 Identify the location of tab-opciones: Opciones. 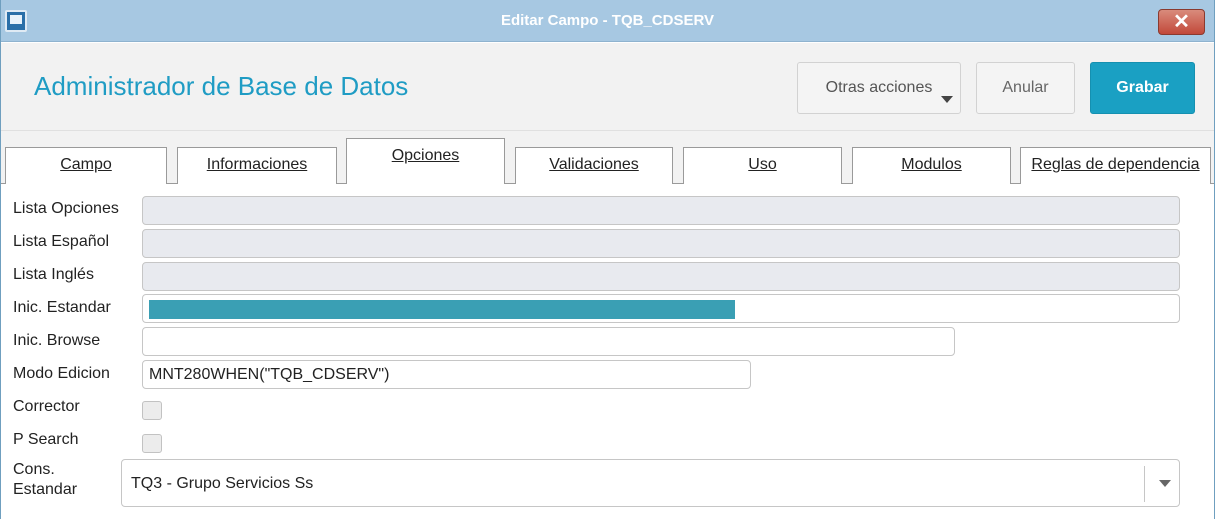
(425, 161).